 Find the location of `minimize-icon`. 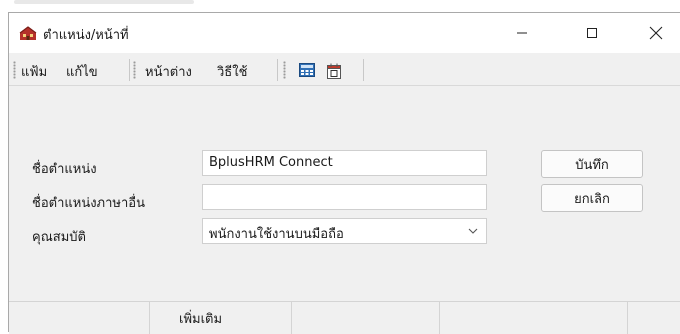

minimize-icon is located at coordinates (522, 33).